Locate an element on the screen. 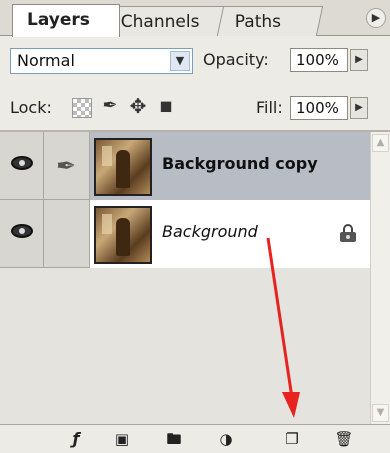 The height and width of the screenshot is (453, 390). layer-row: Background is located at coordinates (185, 234).